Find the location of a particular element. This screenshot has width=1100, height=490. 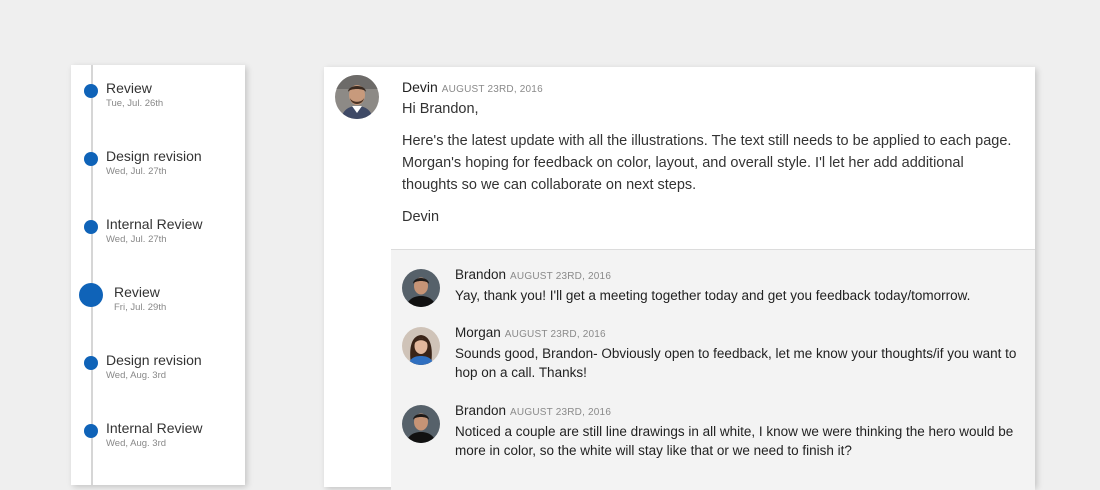

timeline-item-internal-review-aug3: Internal Review Wed, Aug. 3rd is located at coordinates (158, 431).